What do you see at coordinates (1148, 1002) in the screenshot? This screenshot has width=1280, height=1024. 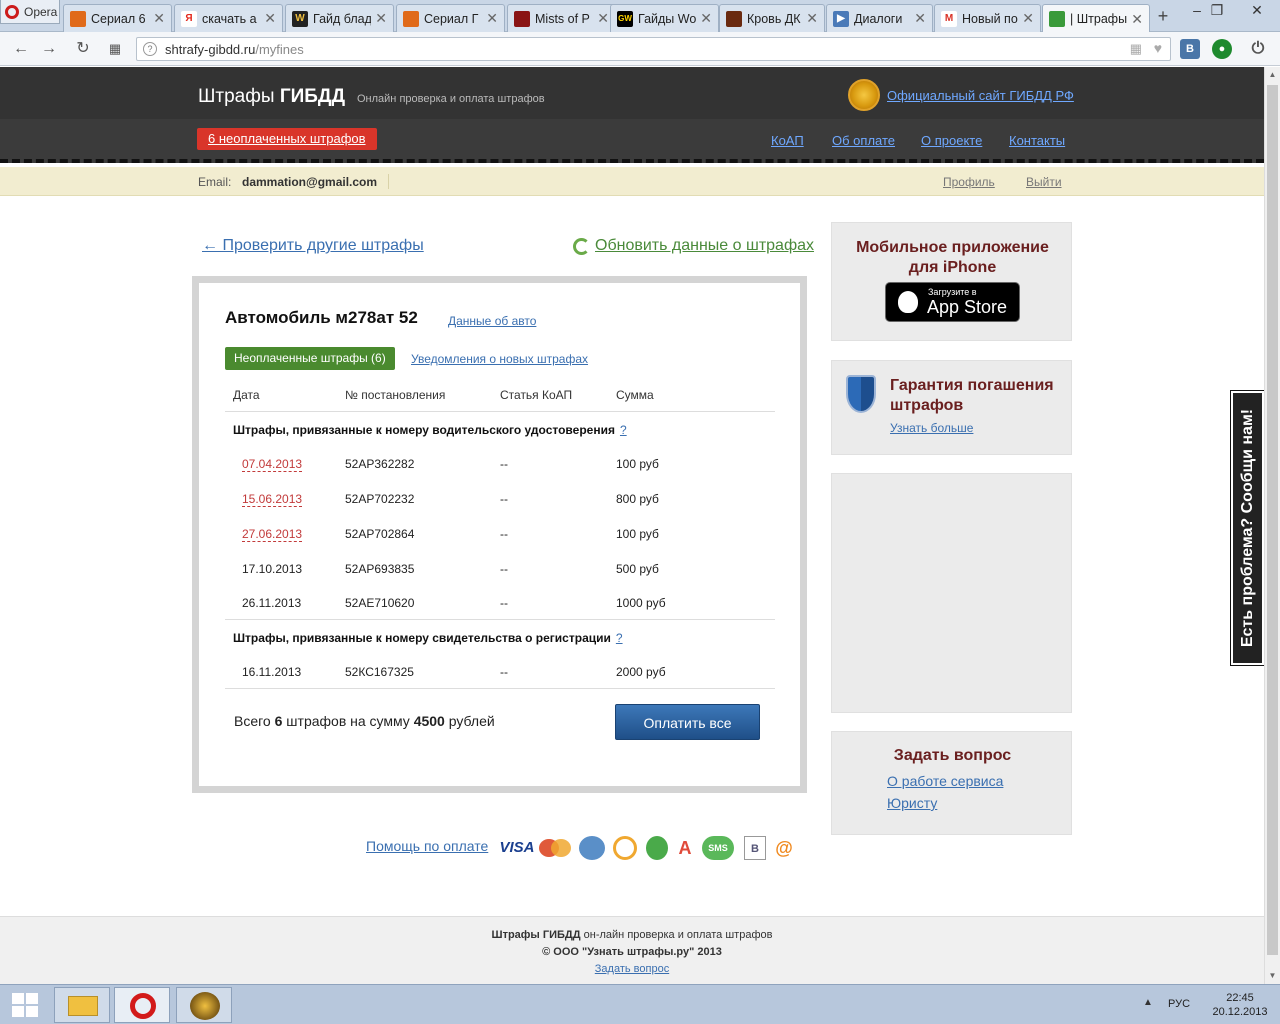 I see `tray-expand-icon: ▲` at bounding box center [1148, 1002].